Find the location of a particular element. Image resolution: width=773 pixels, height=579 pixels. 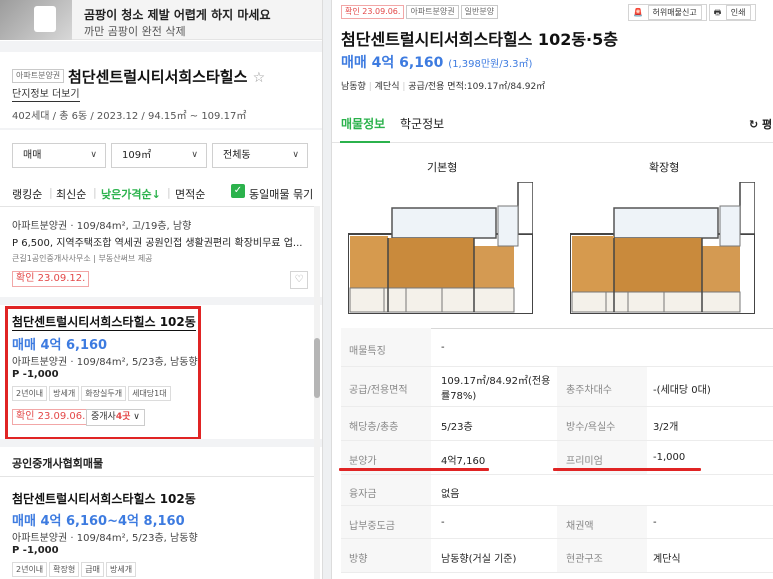

ad-subtitle: 까만 곰팡이 완전 삭제 is located at coordinates (135, 31).